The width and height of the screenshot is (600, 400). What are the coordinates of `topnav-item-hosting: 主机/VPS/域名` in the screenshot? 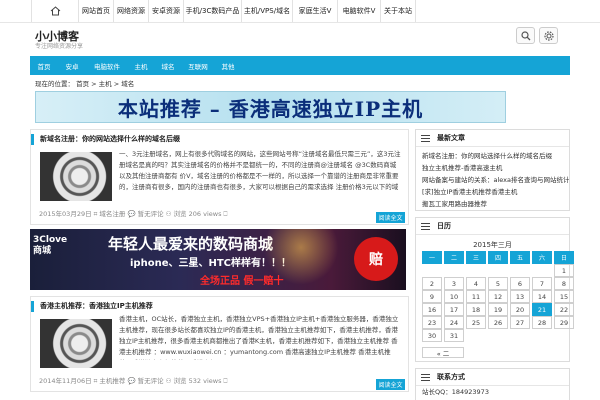 It's located at (267, 11).